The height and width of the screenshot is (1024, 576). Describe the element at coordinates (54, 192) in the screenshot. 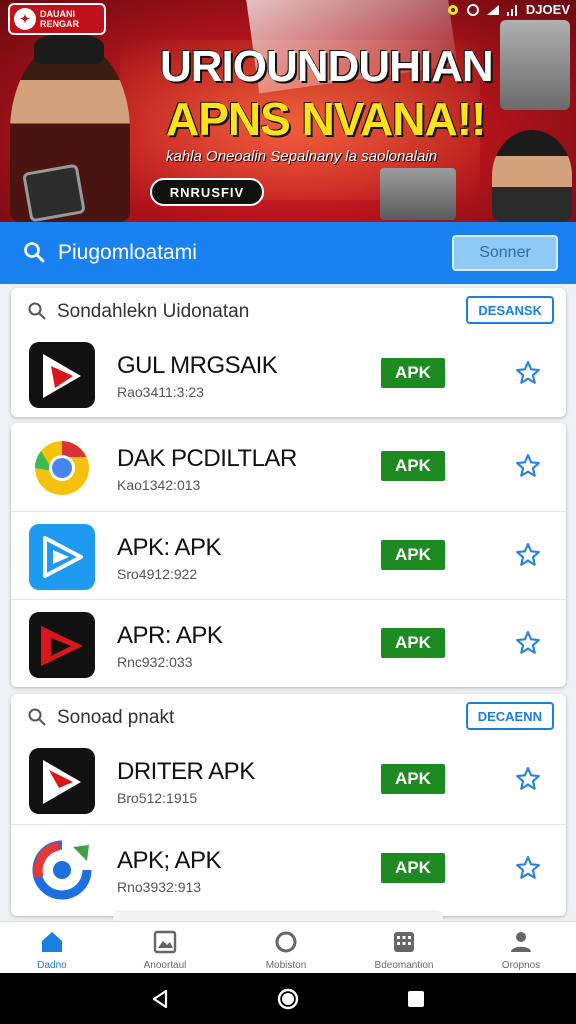

I see `banner-phone-decoration` at that location.